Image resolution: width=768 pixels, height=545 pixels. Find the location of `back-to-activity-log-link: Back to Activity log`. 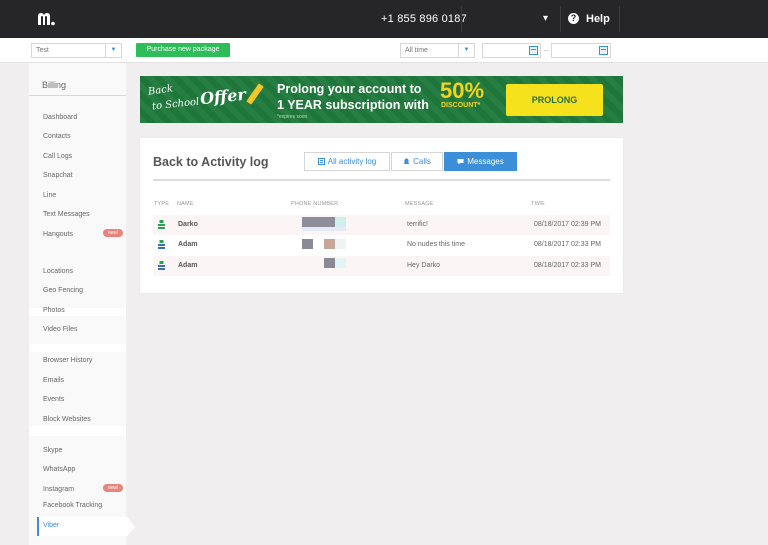

back-to-activity-log-link: Back to Activity log is located at coordinates (211, 162).